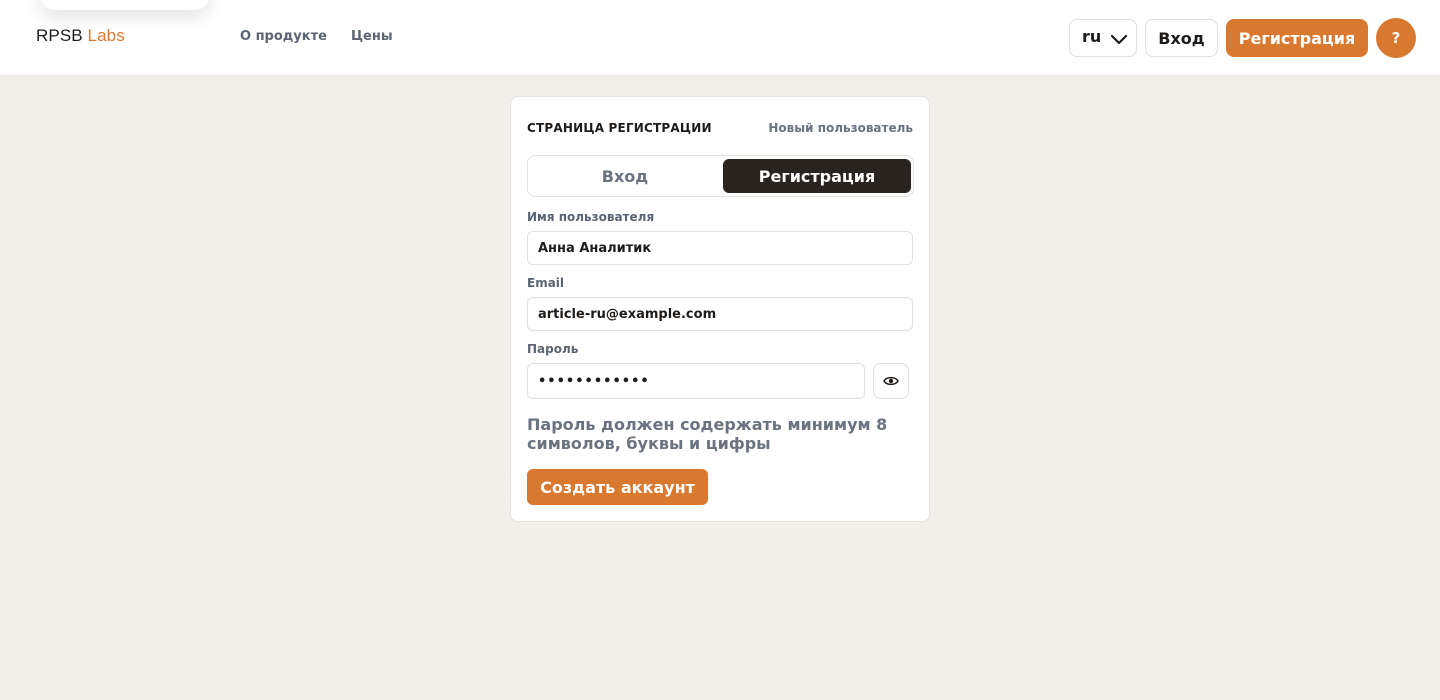  I want to click on header-login-button: Вход, so click(1181, 38).